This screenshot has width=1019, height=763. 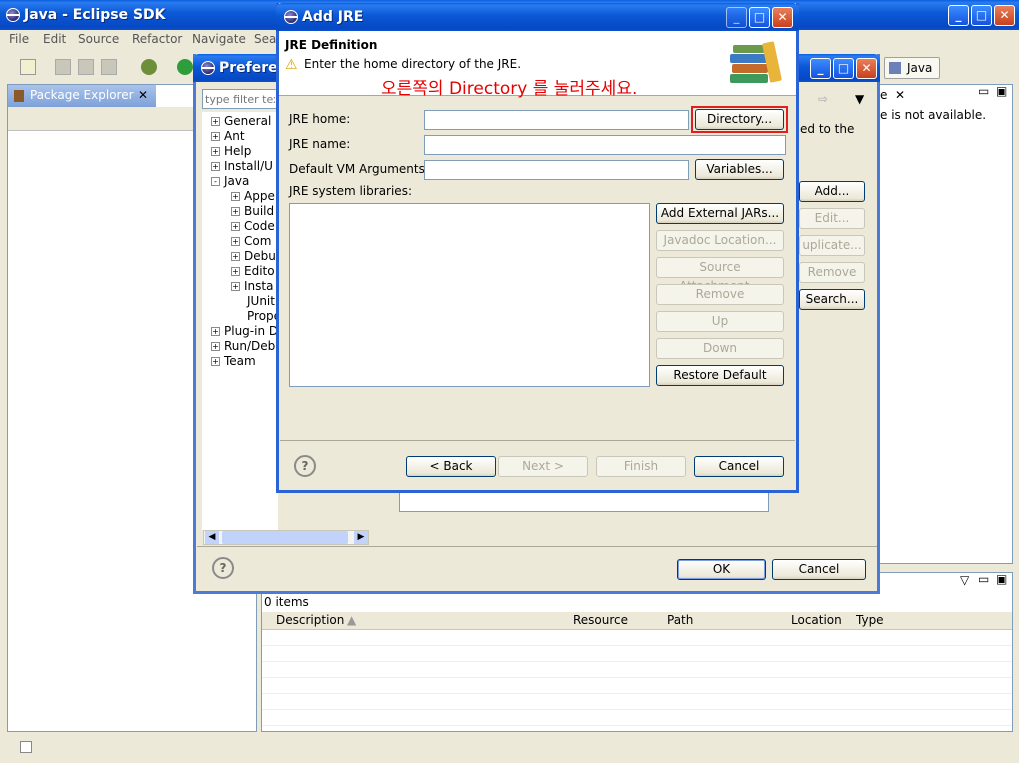 What do you see at coordinates (252, 211) in the screenshot?
I see `tree-item-build: + Build` at bounding box center [252, 211].